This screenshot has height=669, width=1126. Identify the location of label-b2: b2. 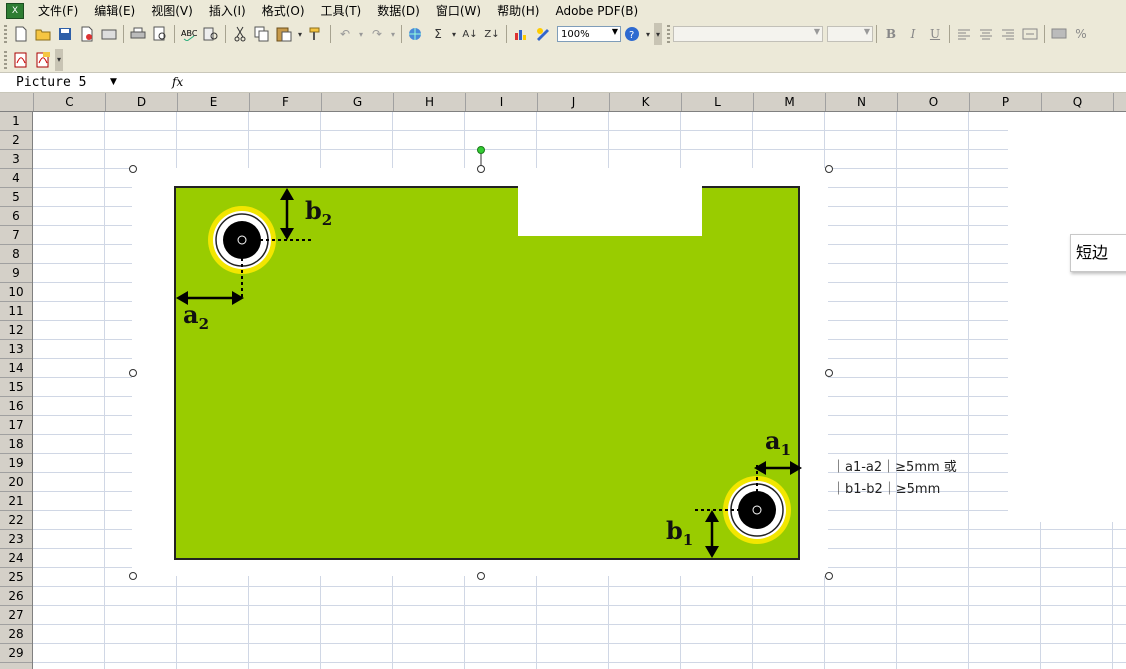
(318, 212).